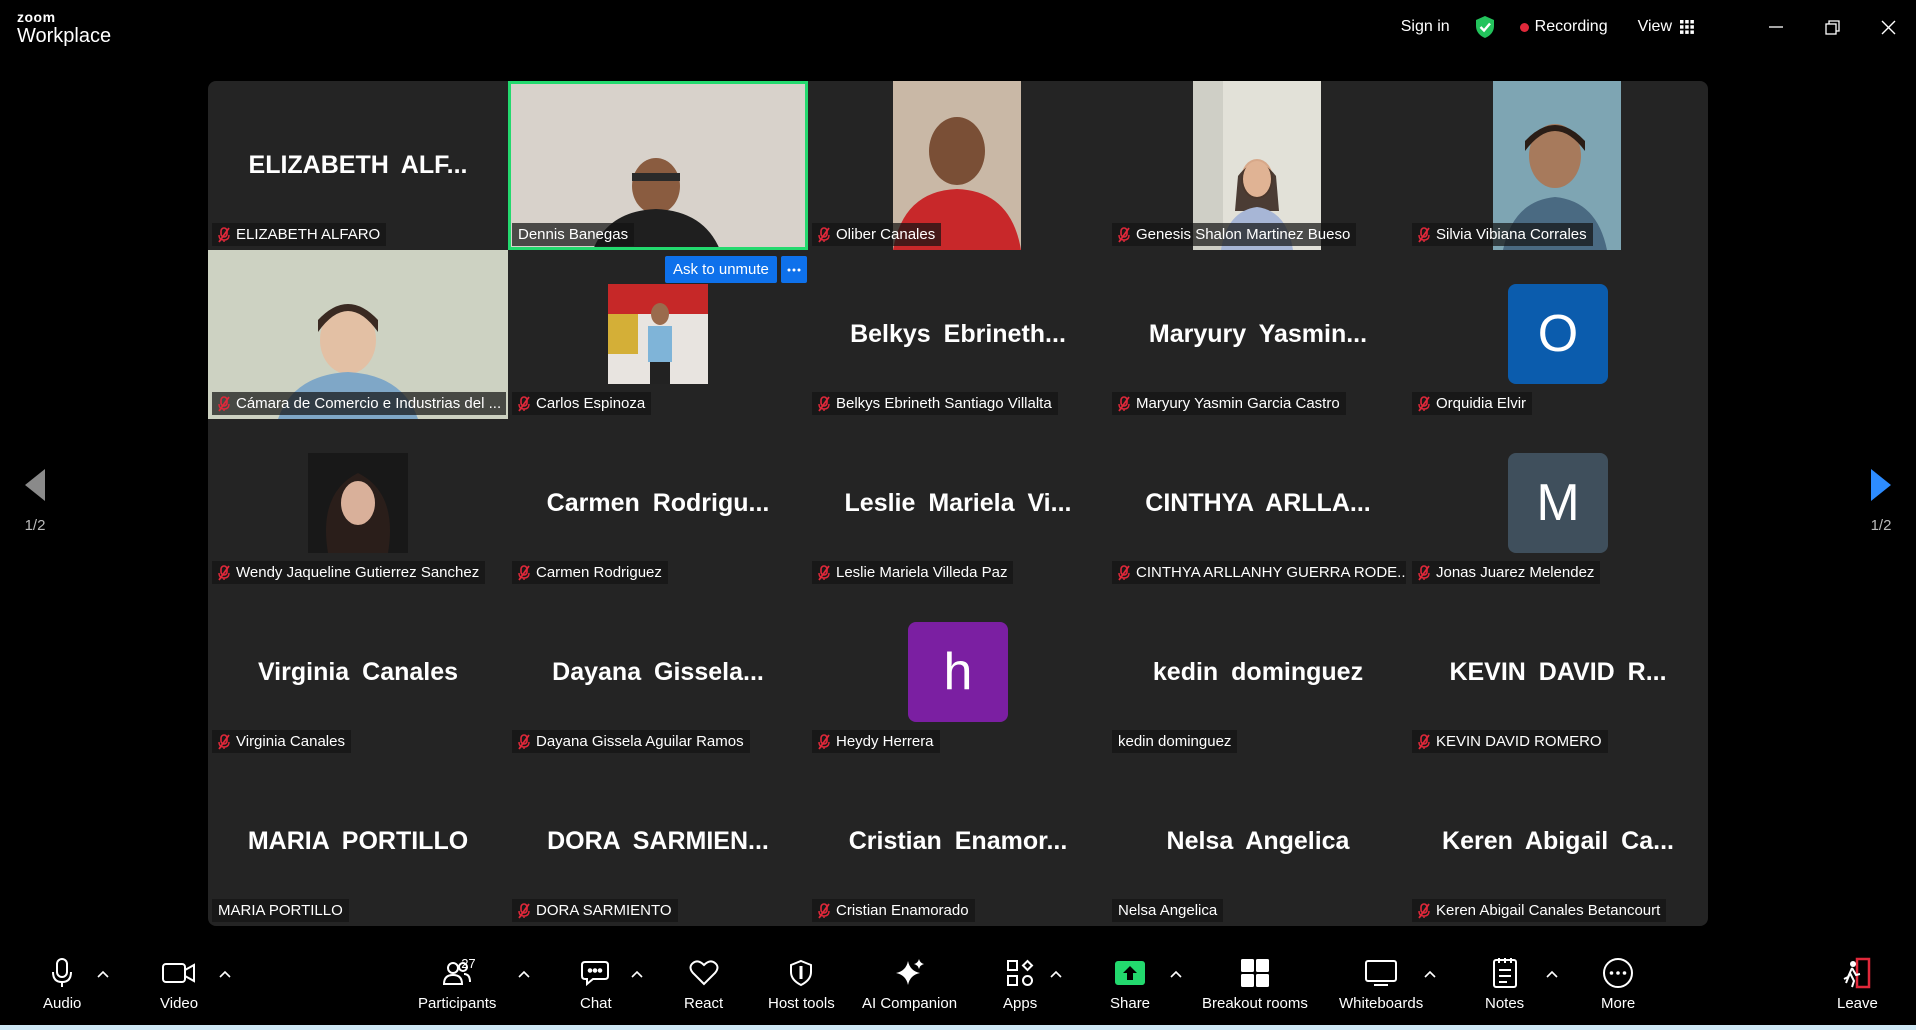 Image resolution: width=1916 pixels, height=1030 pixels. Describe the element at coordinates (1552, 974) in the screenshot. I see `notes-options-caret-icon` at that location.